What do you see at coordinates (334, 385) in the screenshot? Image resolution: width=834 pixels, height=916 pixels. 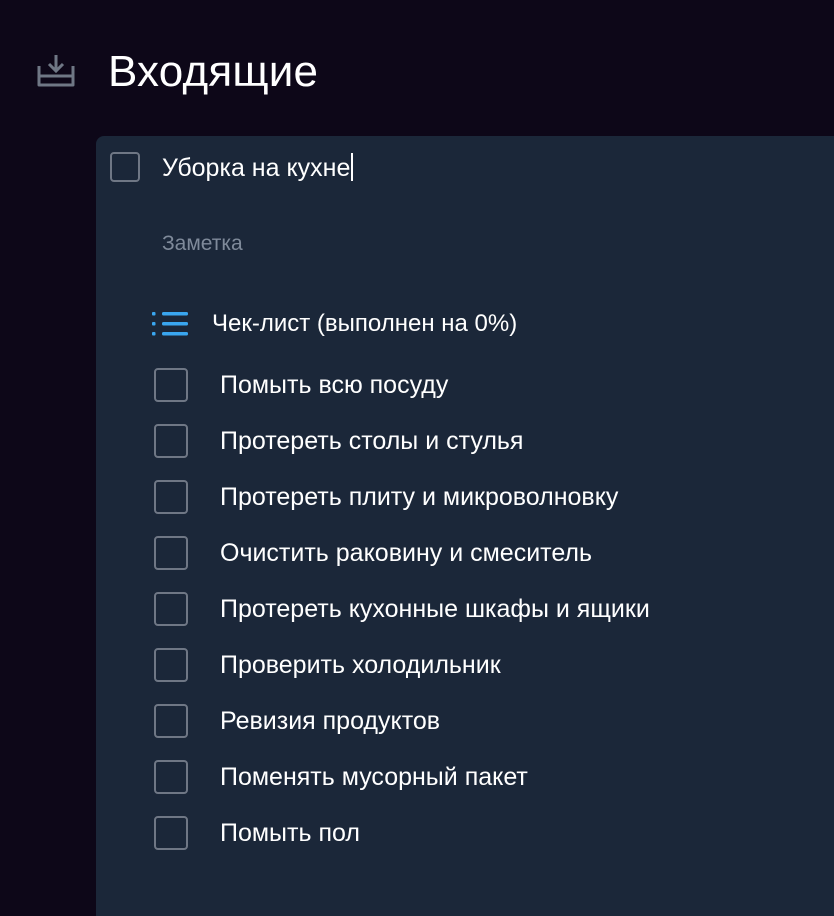 I see `checklist-item-label: Помыть всю посуду` at bounding box center [334, 385].